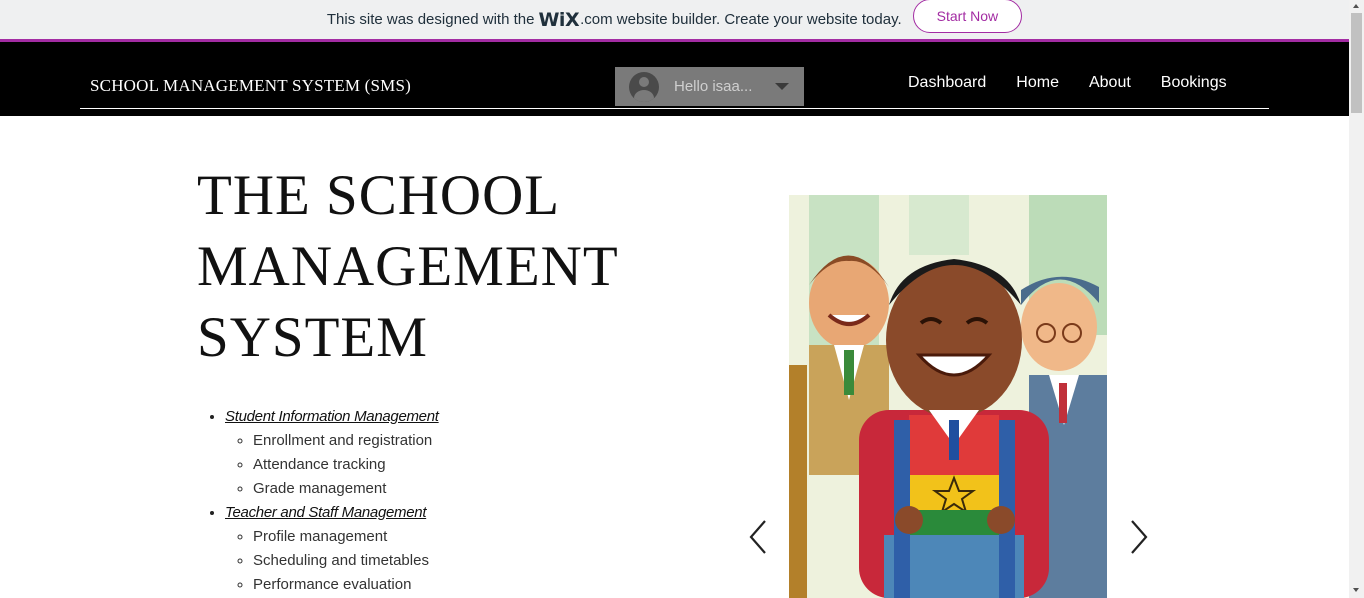 This screenshot has height=598, width=1364. What do you see at coordinates (325, 512) in the screenshot?
I see `feature-heading-teacher-staff: Teacher and Staff Management` at bounding box center [325, 512].